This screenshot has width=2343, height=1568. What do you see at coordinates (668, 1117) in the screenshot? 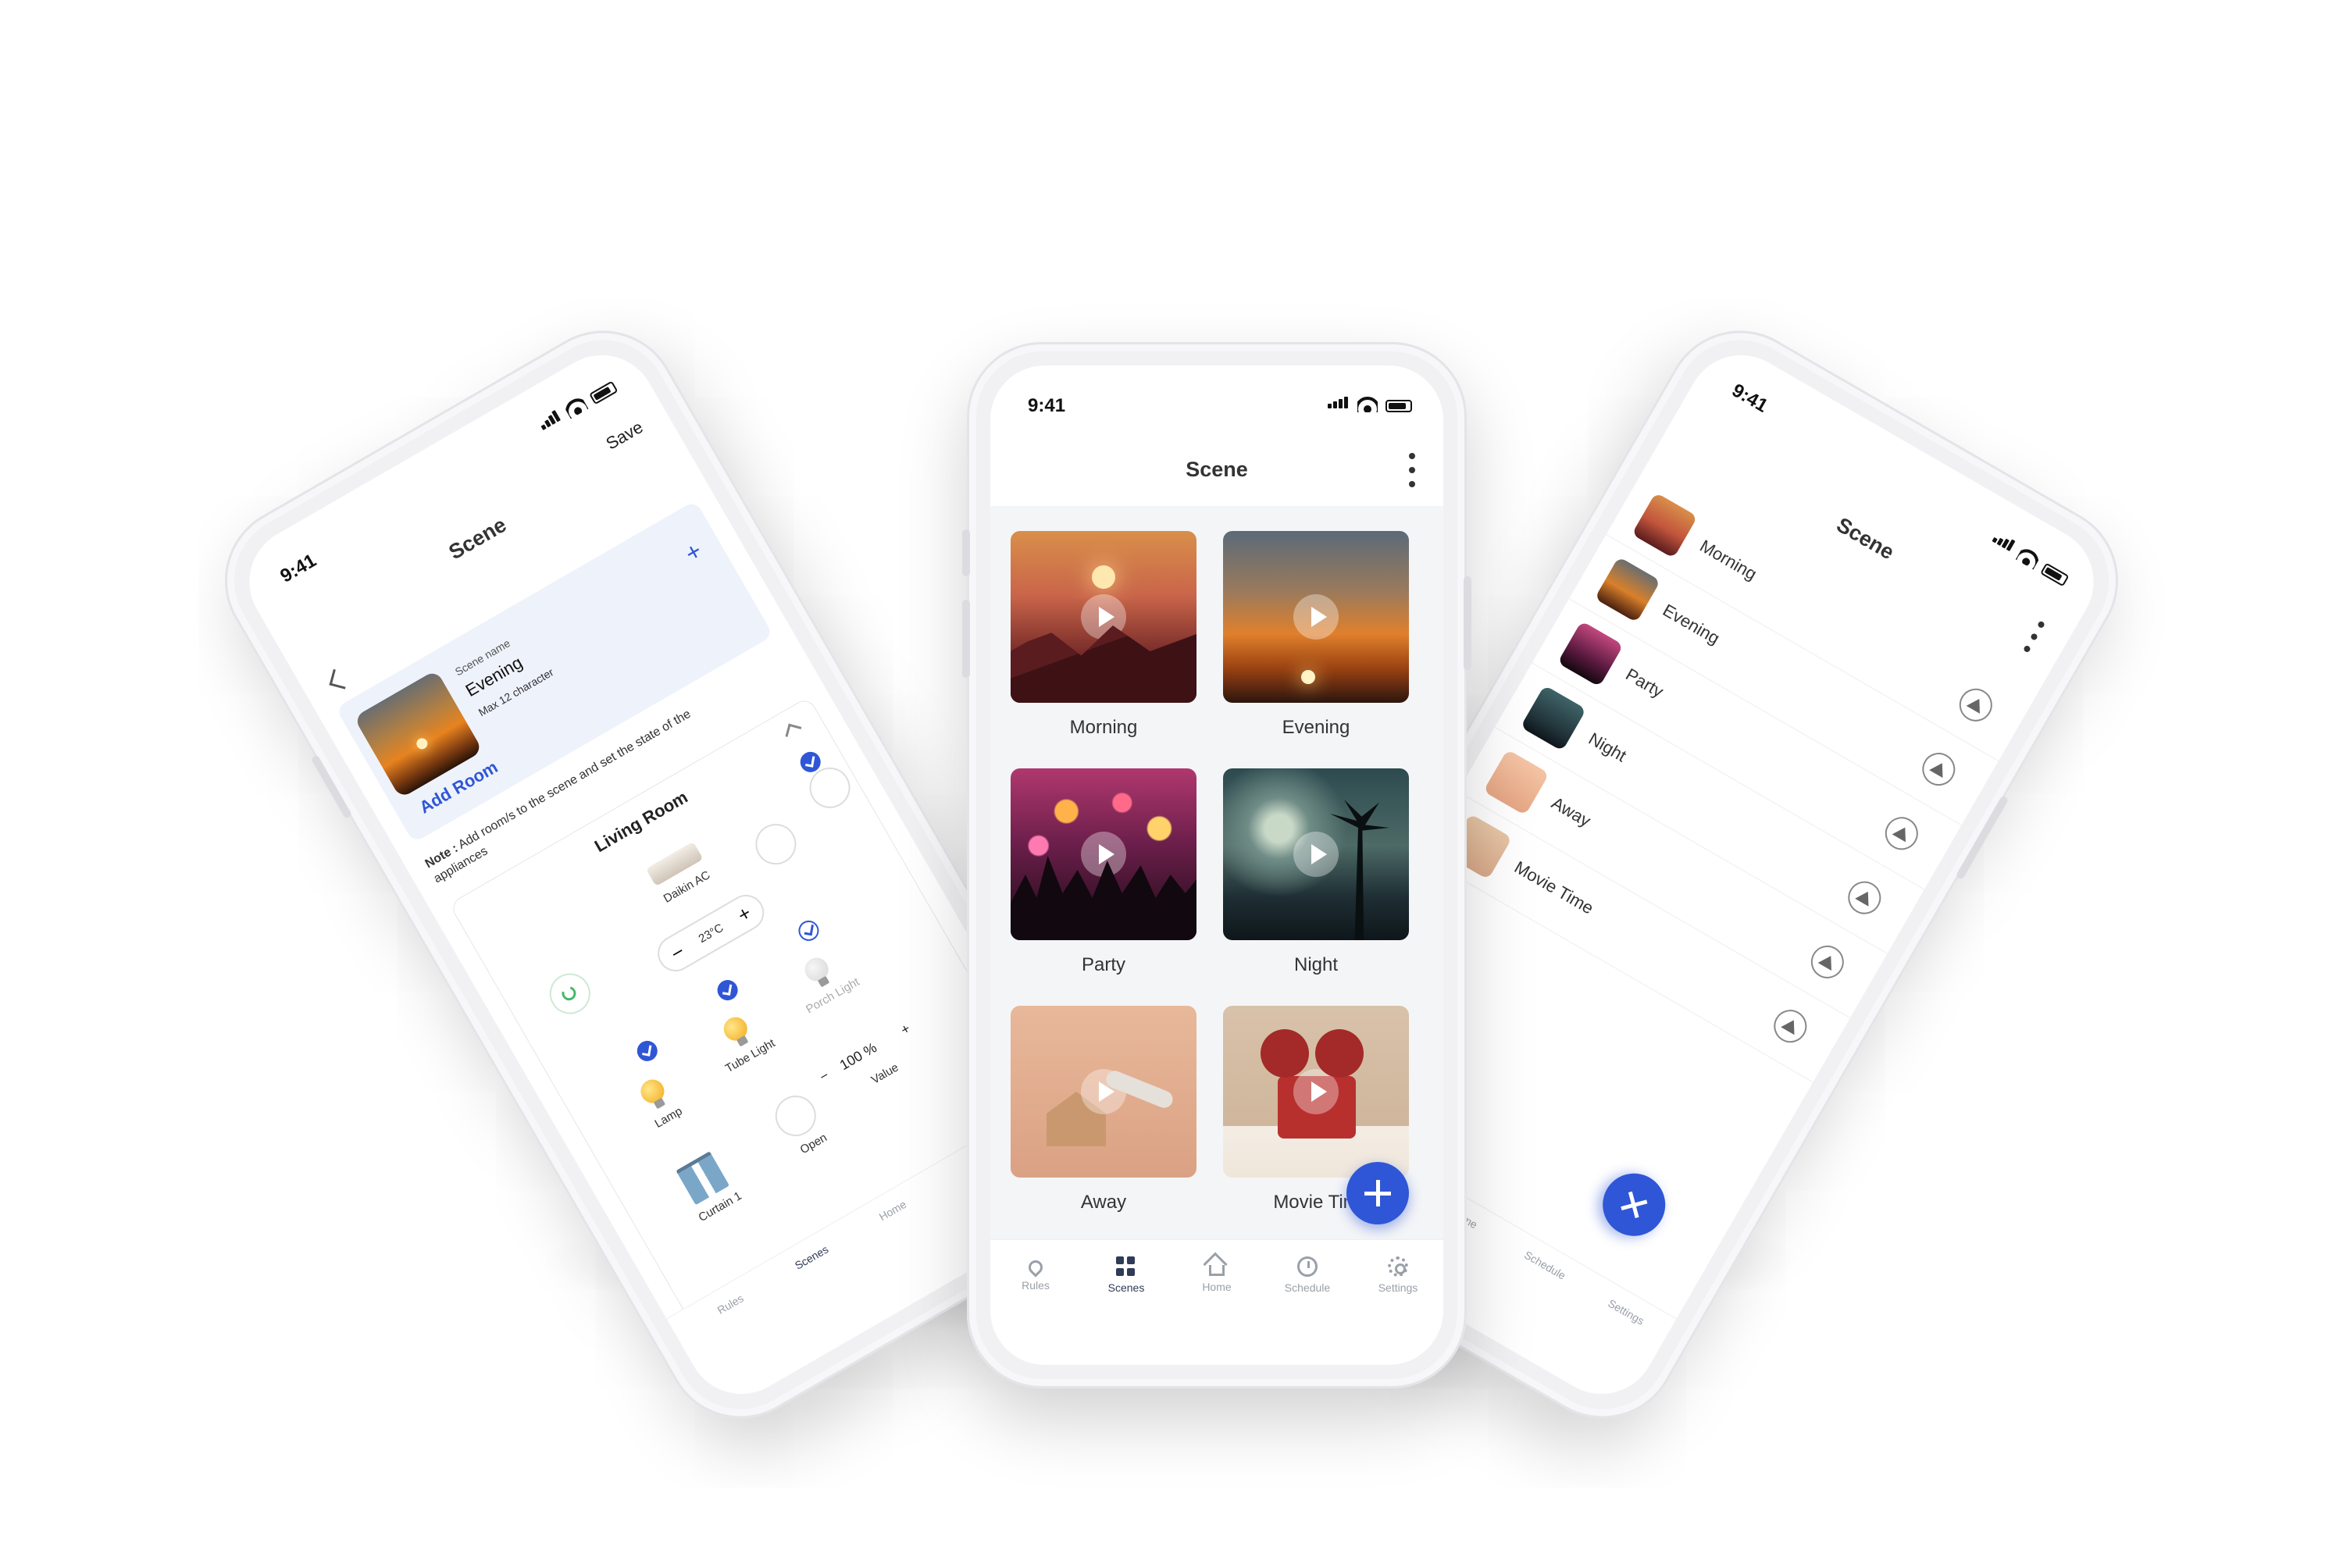
I see `device-label-lamp: Lamp` at bounding box center [668, 1117].